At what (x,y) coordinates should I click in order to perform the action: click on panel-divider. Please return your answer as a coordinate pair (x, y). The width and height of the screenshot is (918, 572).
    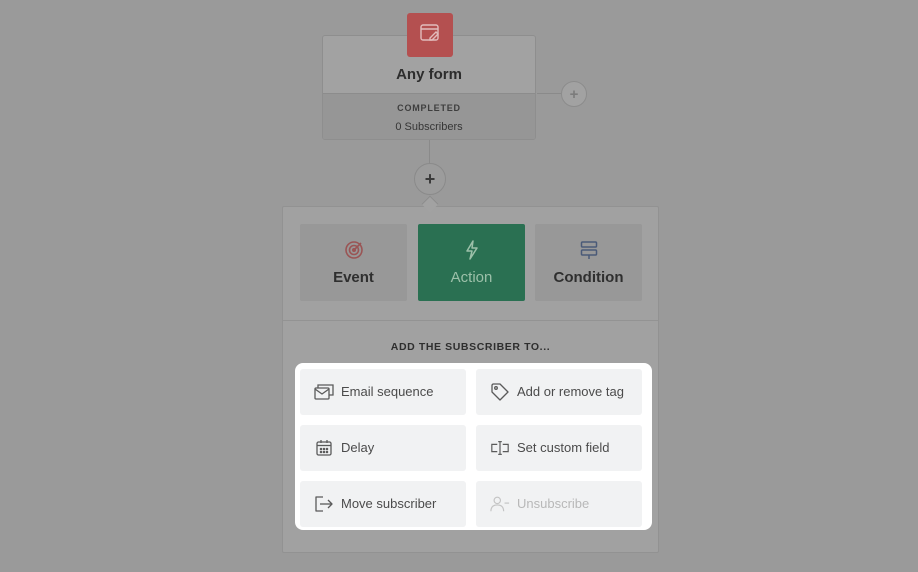
    Looking at the image, I should click on (470, 320).